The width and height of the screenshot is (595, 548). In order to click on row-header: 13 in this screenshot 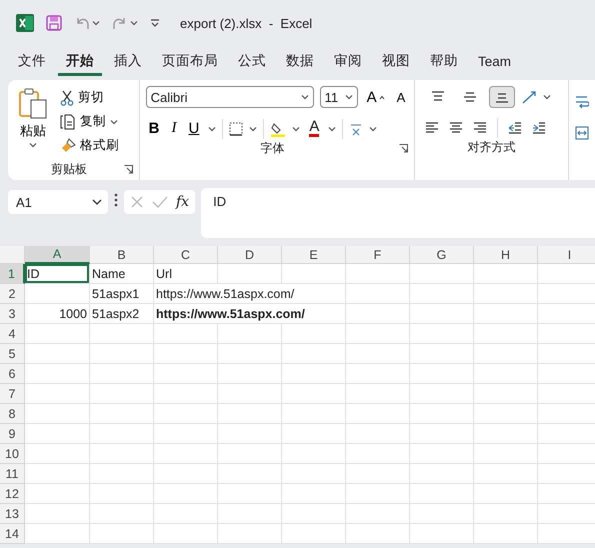, I will do `click(12, 514)`.